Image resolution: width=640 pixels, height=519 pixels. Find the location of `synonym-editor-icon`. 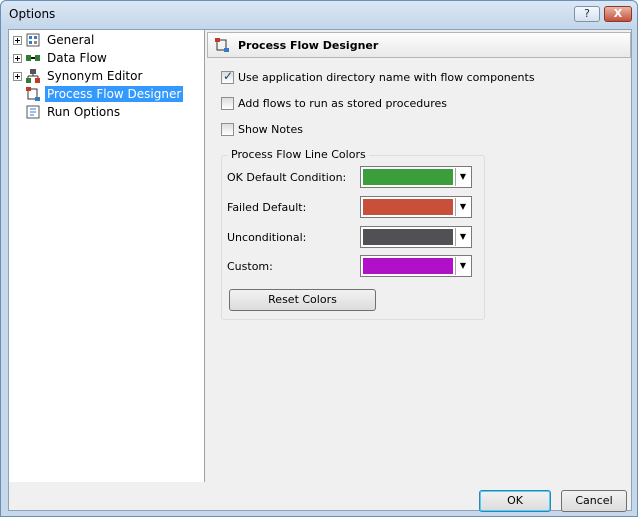

synonym-editor-icon is located at coordinates (33, 76).